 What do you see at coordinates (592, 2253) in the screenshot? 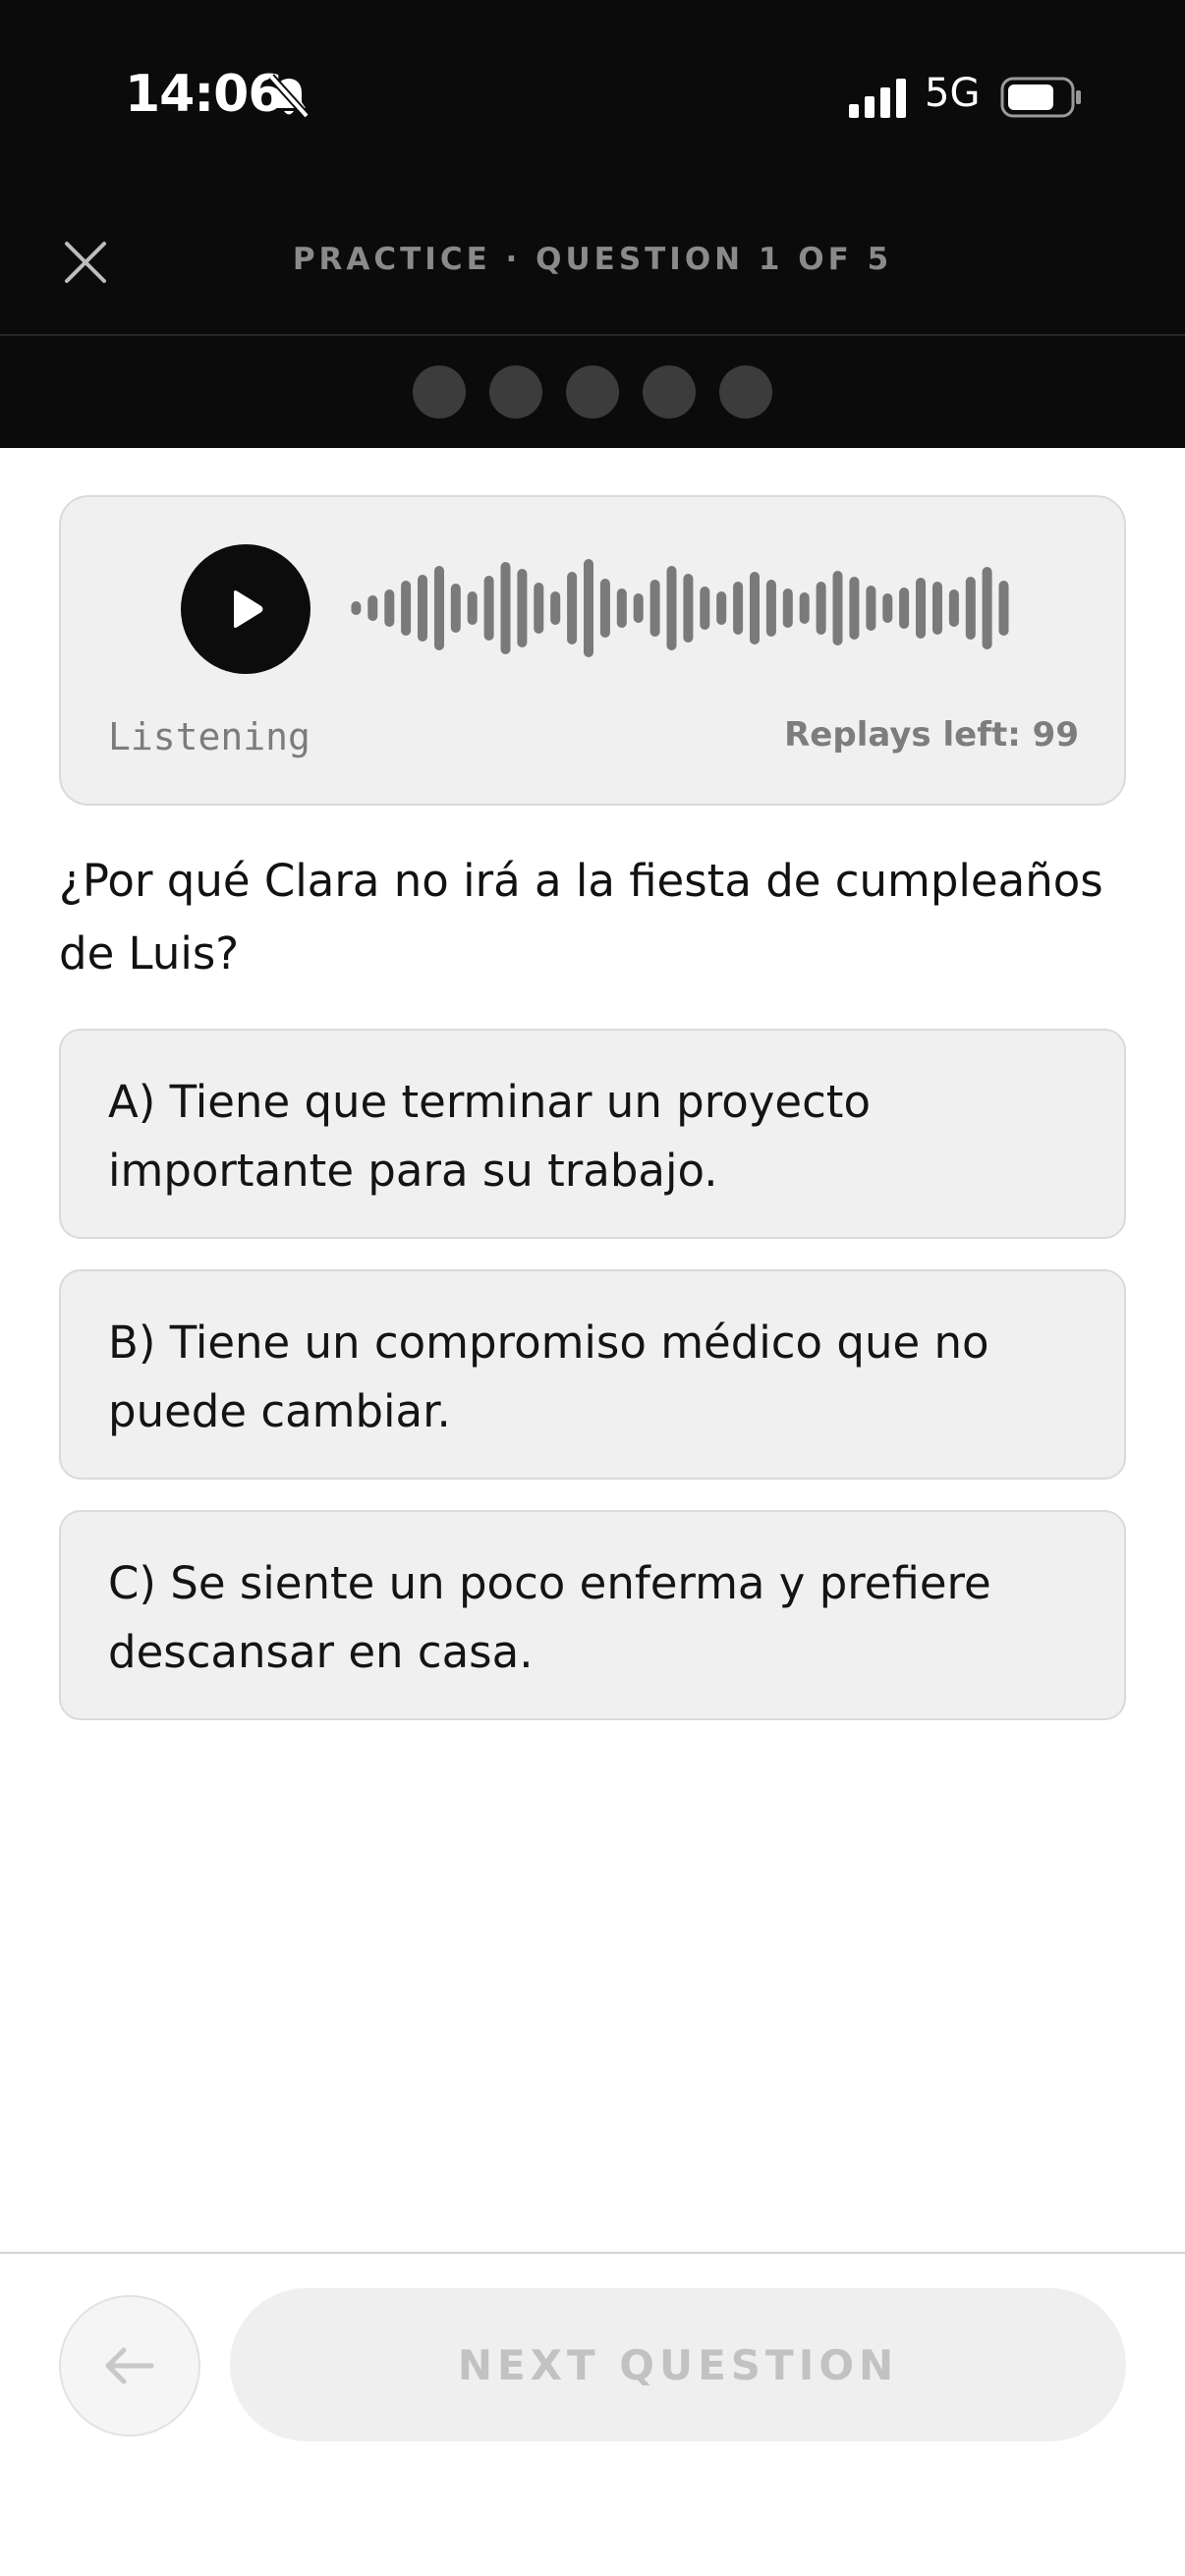
I see `footer-divider` at bounding box center [592, 2253].